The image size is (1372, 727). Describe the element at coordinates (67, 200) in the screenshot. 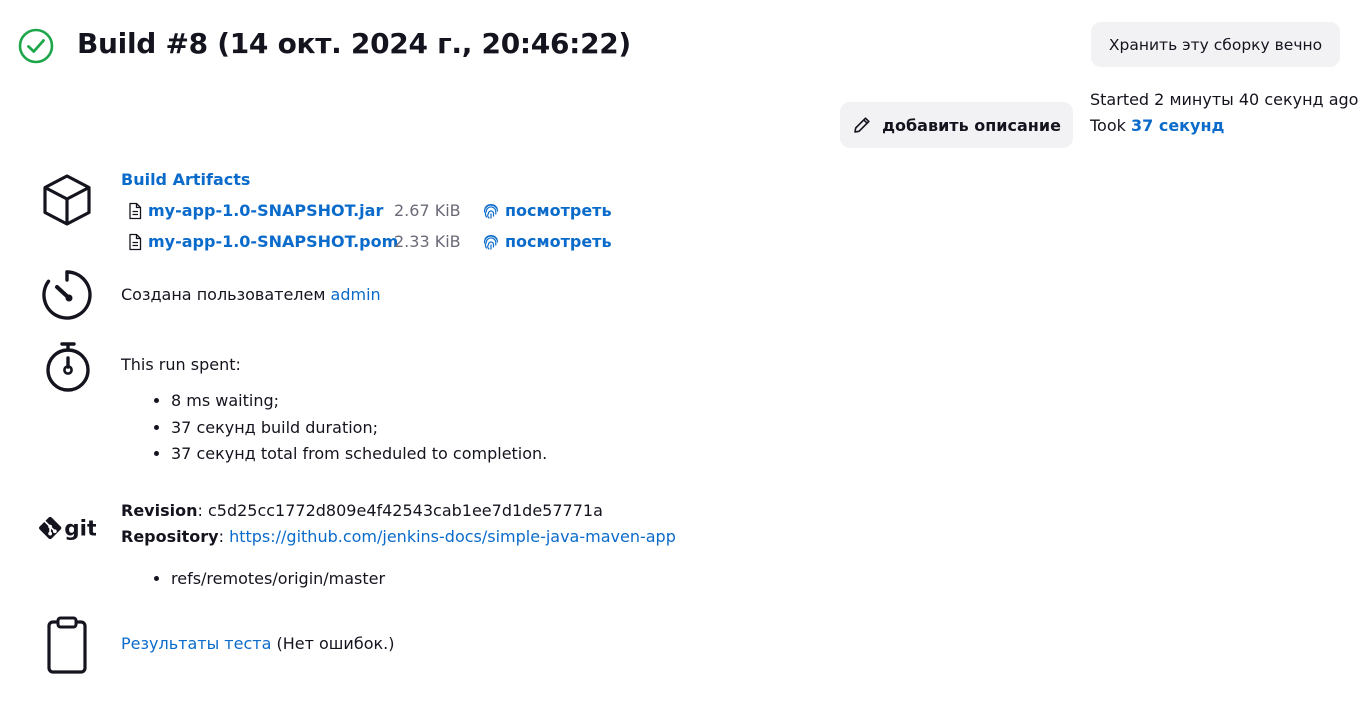

I see `package-icon` at that location.